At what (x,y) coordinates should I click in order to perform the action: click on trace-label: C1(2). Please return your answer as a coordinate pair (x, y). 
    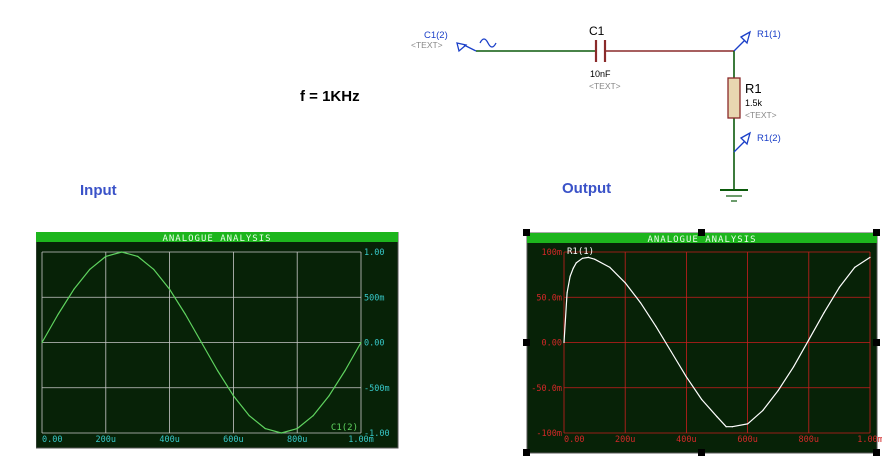
    Looking at the image, I should click on (344, 428).